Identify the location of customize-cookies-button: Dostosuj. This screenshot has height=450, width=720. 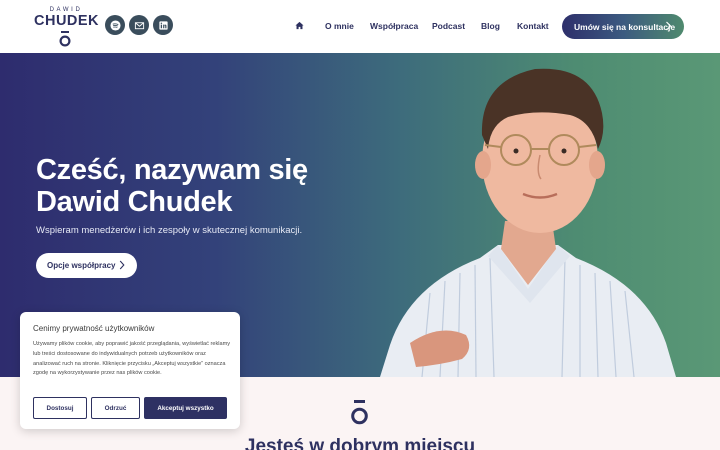
(60, 408).